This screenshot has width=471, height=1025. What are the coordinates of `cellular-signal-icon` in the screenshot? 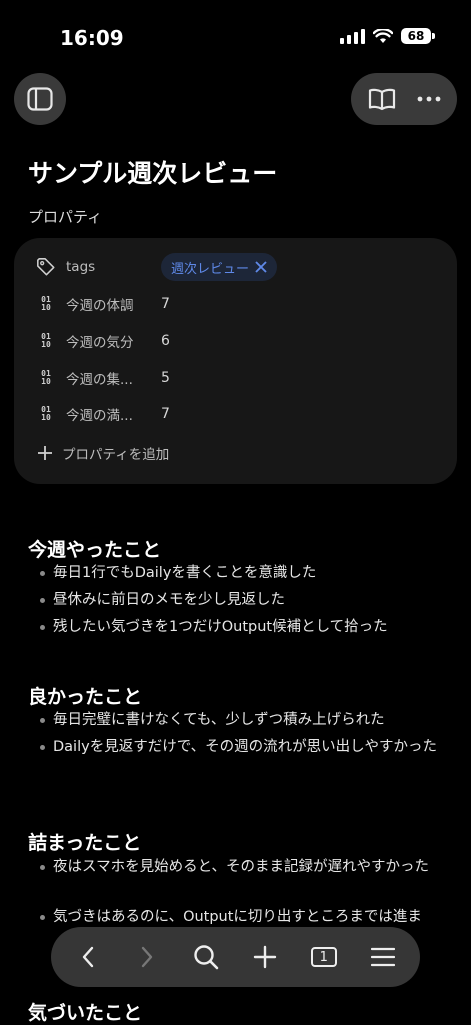 It's located at (352, 36).